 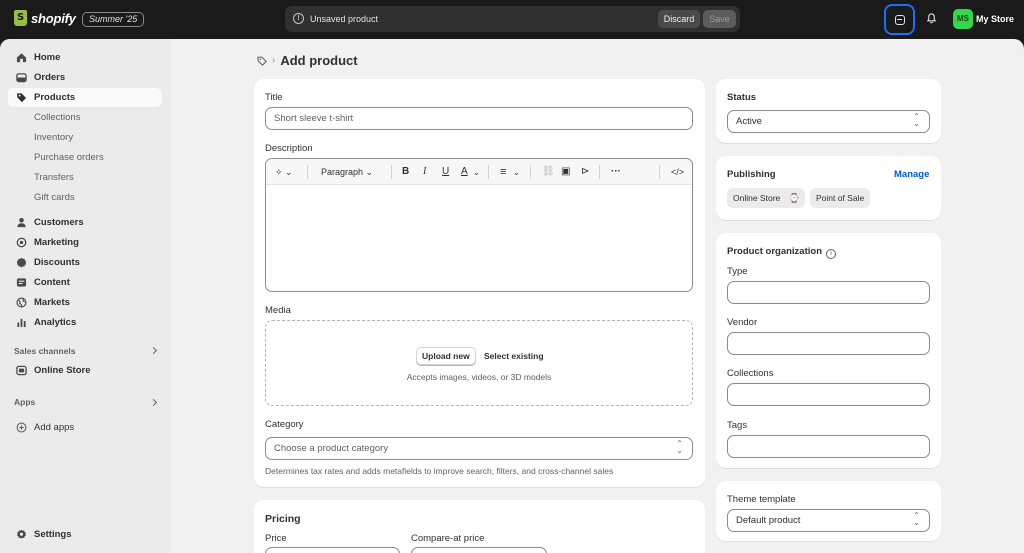 What do you see at coordinates (742, 97) in the screenshot?
I see `status-heading: Status` at bounding box center [742, 97].